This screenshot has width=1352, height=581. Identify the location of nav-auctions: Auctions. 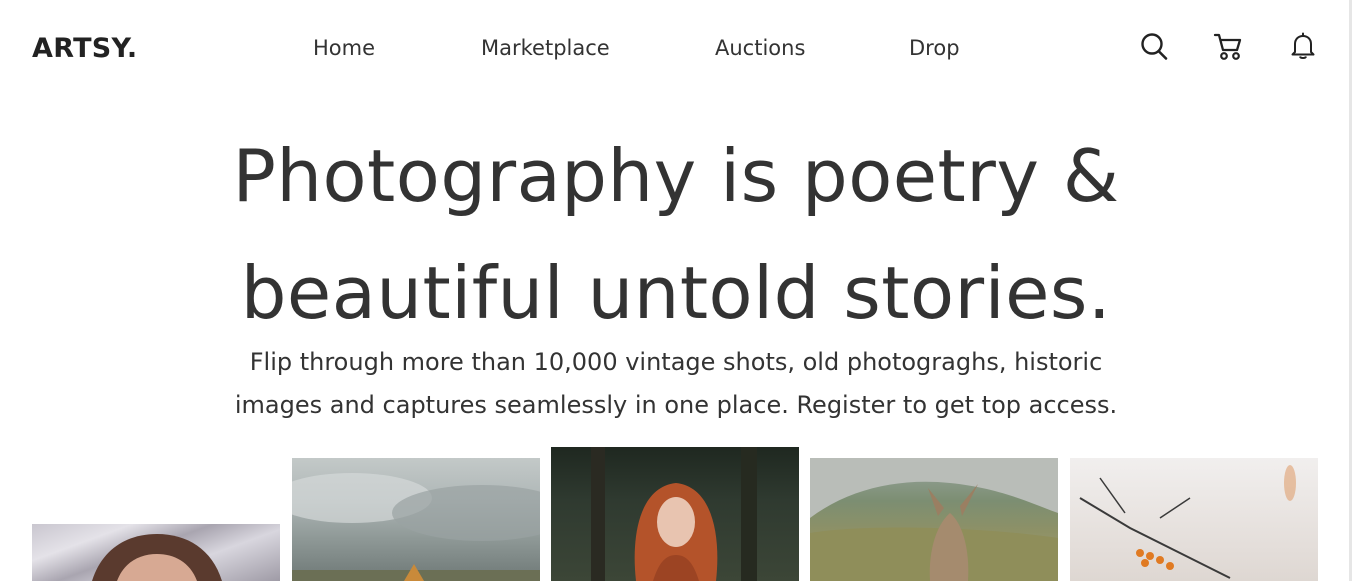
(760, 48).